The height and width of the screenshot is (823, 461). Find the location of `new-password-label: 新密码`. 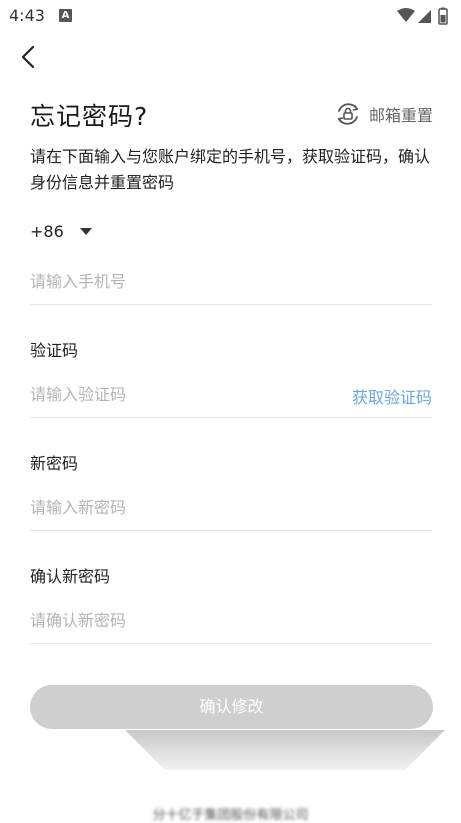

new-password-label: 新密码 is located at coordinates (54, 463).